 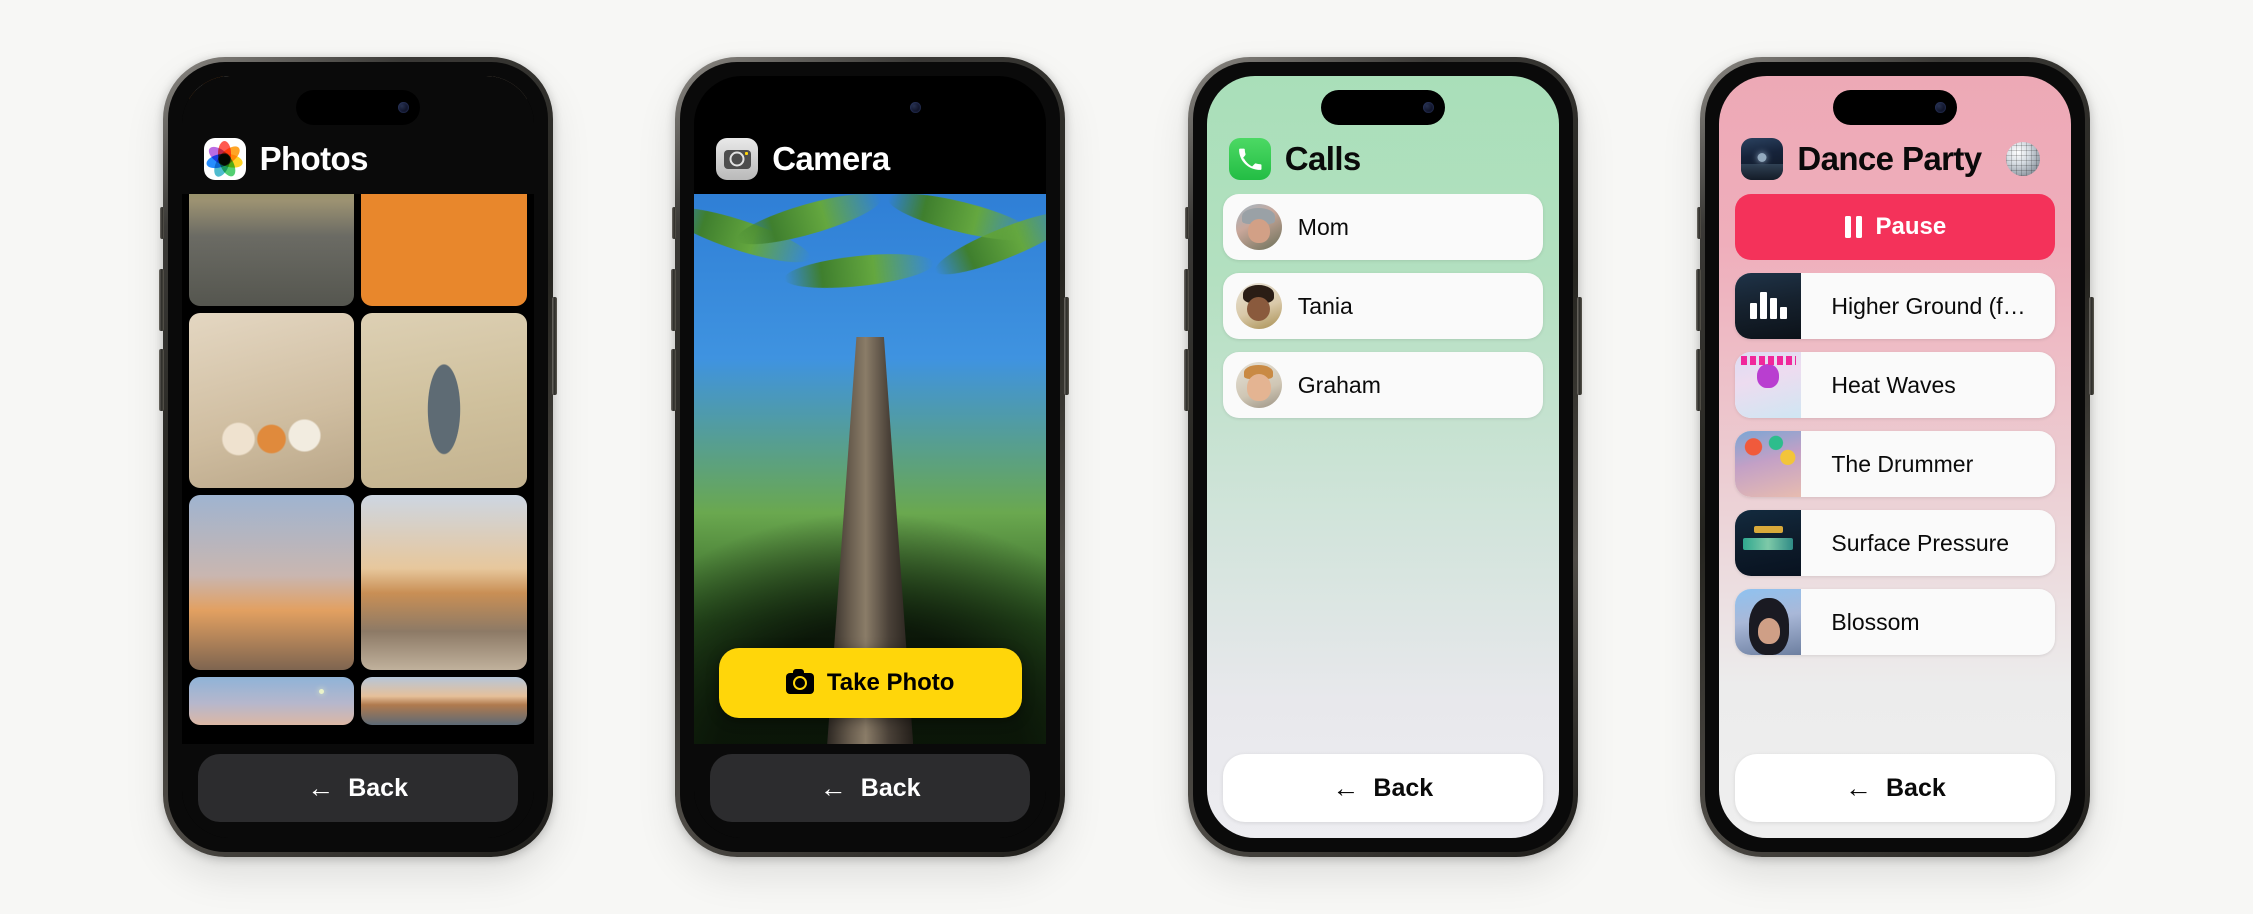 I want to click on photos-icon, so click(x=224, y=159).